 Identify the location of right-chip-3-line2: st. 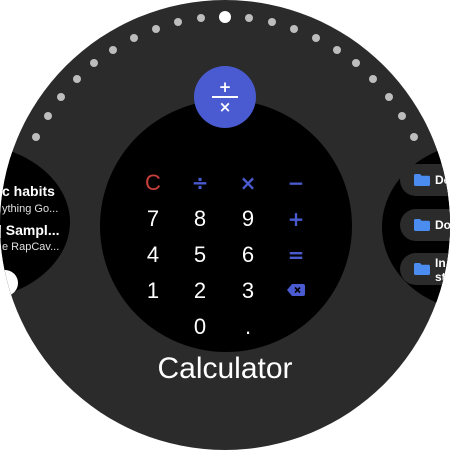
(440, 277).